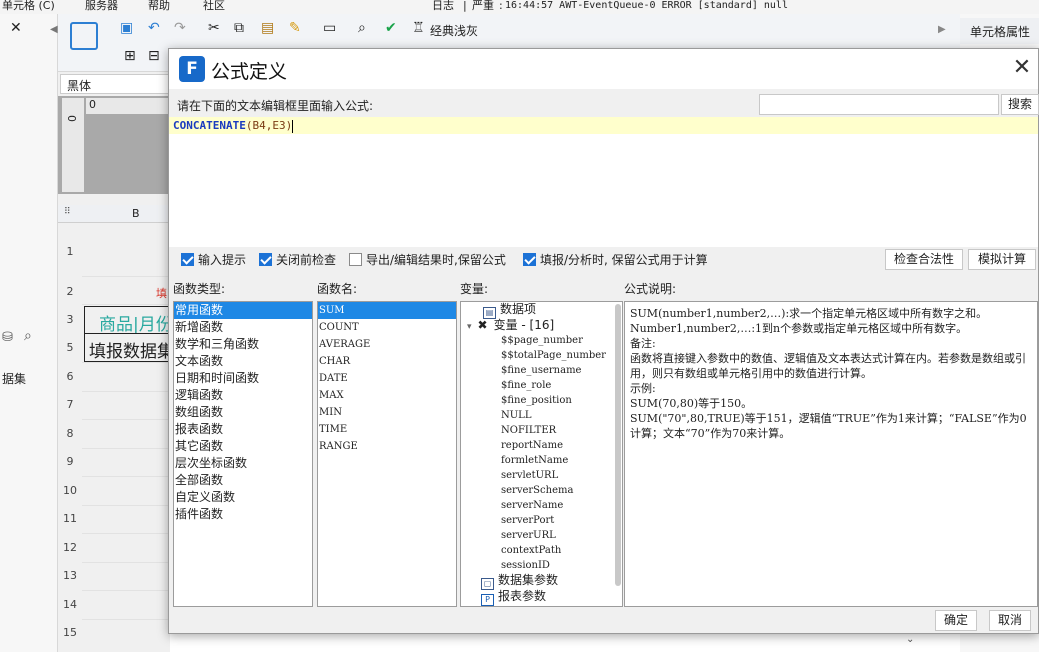 The height and width of the screenshot is (652, 1039). Describe the element at coordinates (516, 415) in the screenshot. I see `tree-var: NULL` at that location.